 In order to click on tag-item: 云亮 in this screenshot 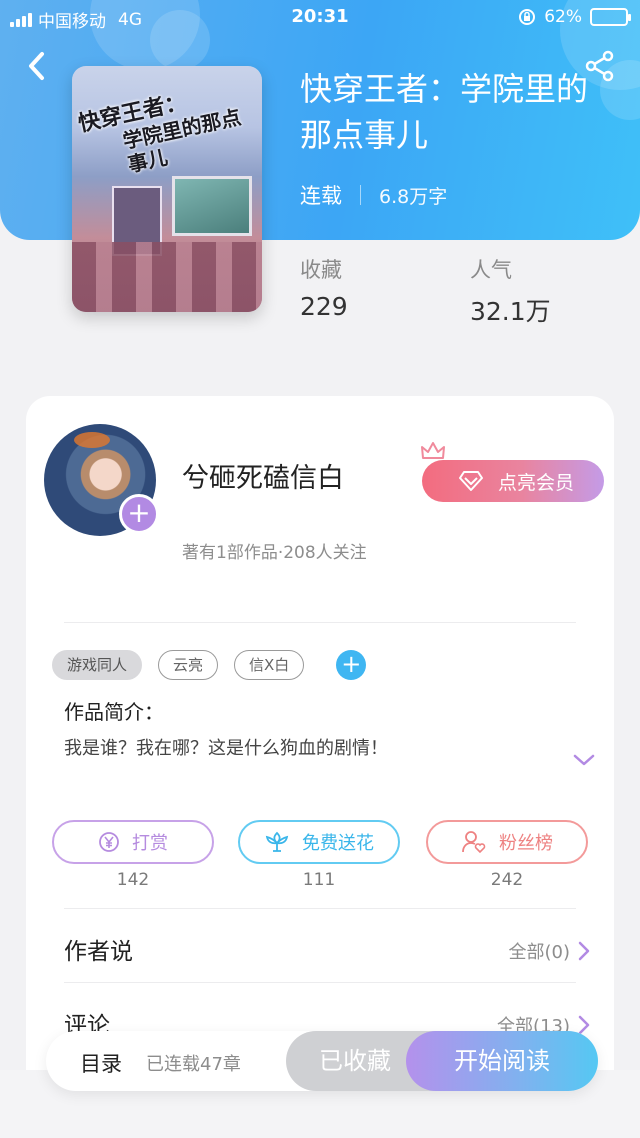, I will do `click(188, 665)`.